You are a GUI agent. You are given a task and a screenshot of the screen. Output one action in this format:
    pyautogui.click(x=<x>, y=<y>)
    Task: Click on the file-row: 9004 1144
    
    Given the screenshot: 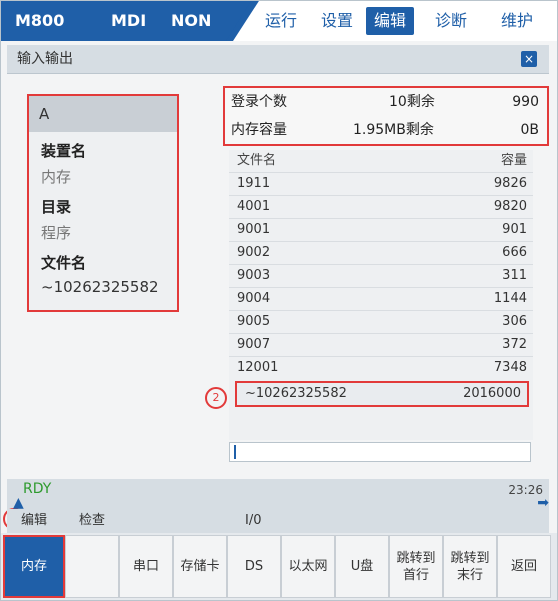 What is the action you would take?
    pyautogui.click(x=381, y=298)
    